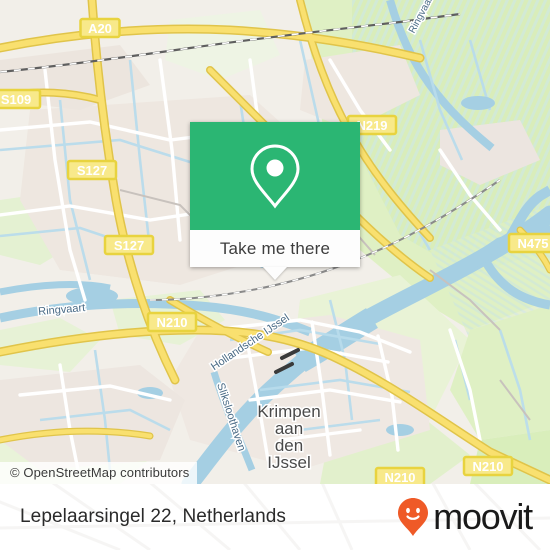 The image size is (550, 550). I want to click on moovit-logo: moovit, so click(465, 517).